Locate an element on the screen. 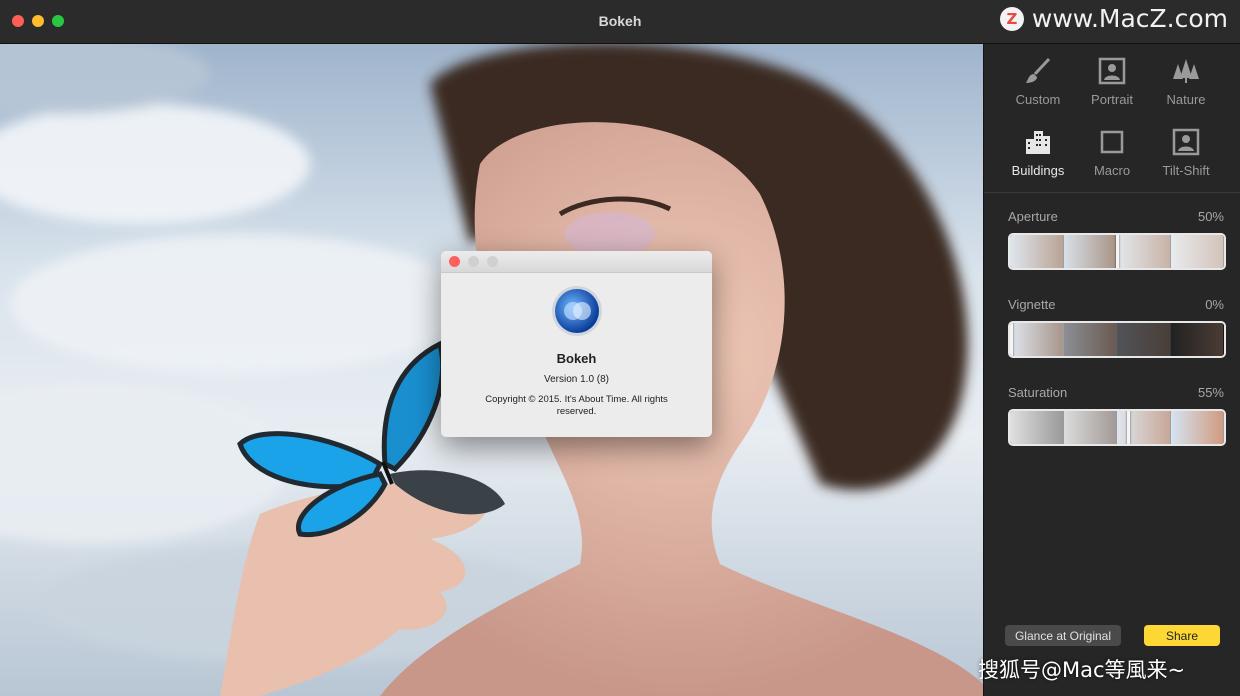 Image resolution: width=1240 pixels, height=696 pixels. preset-tilt-shift: Tilt-Shift is located at coordinates (1186, 157).